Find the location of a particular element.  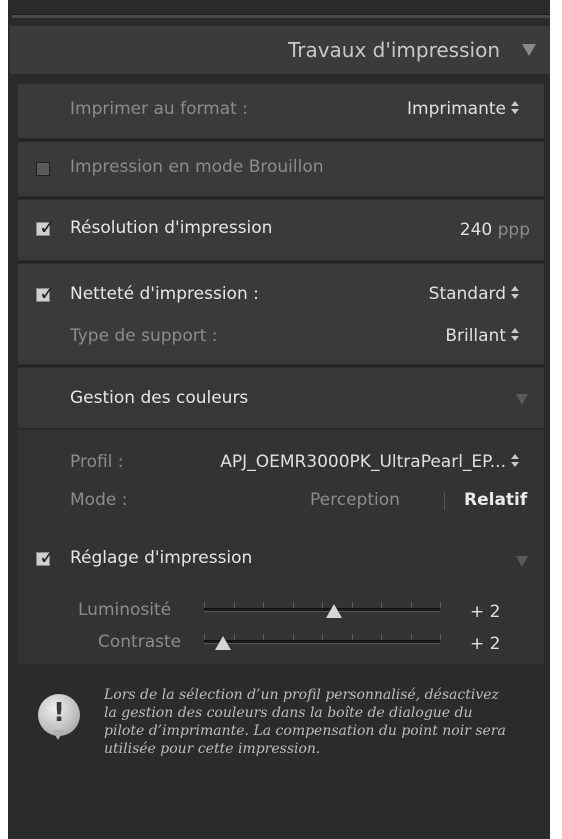

mode-label: Mode : is located at coordinates (99, 500).